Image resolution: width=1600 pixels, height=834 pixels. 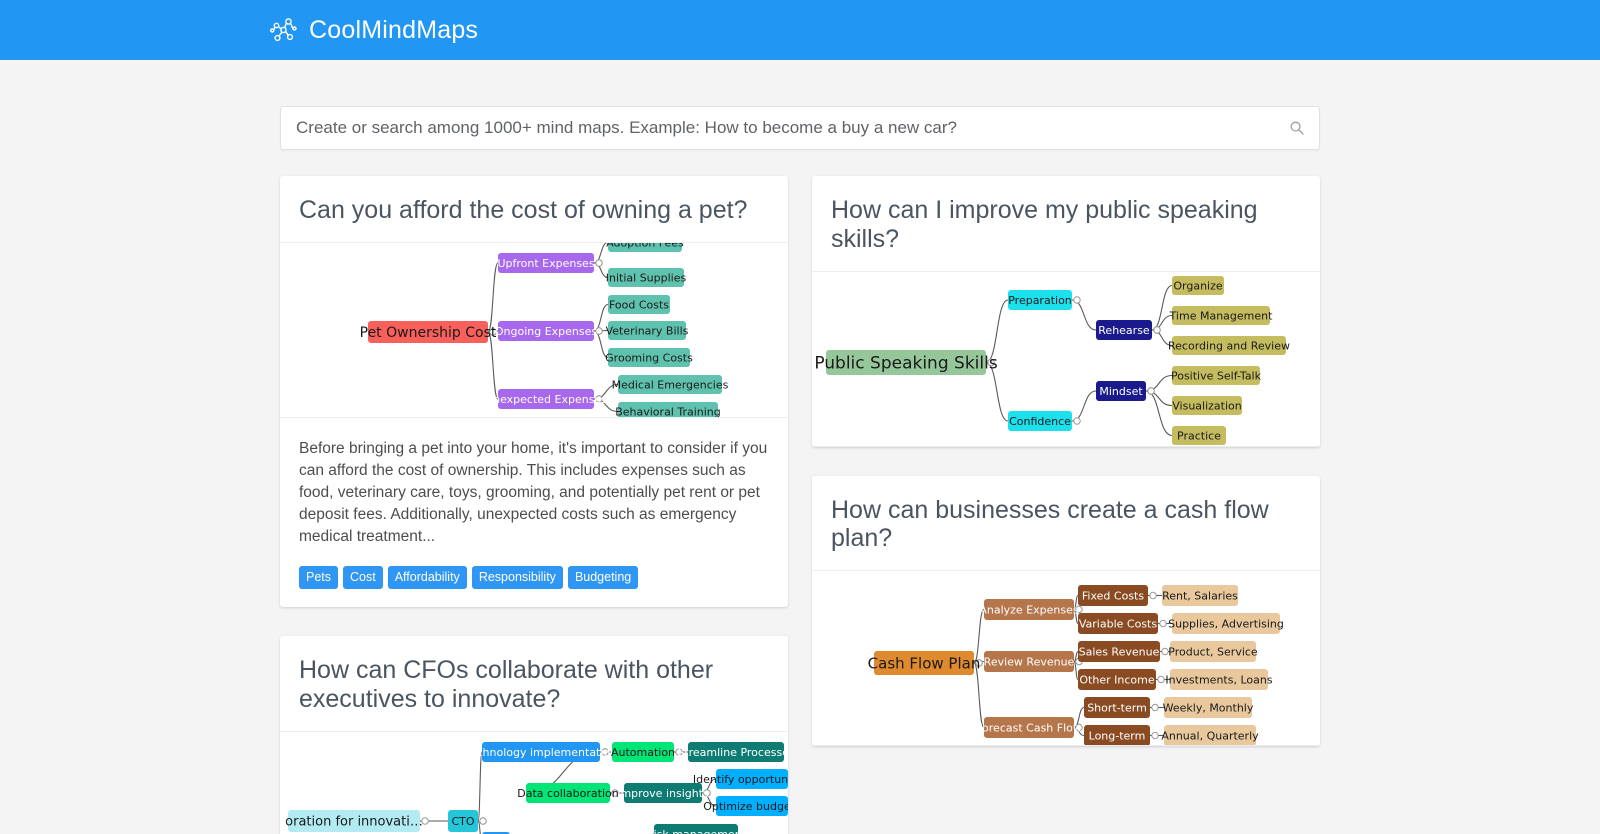 What do you see at coordinates (546, 262) in the screenshot?
I see `mindmap-node: Upfront Expenses` at bounding box center [546, 262].